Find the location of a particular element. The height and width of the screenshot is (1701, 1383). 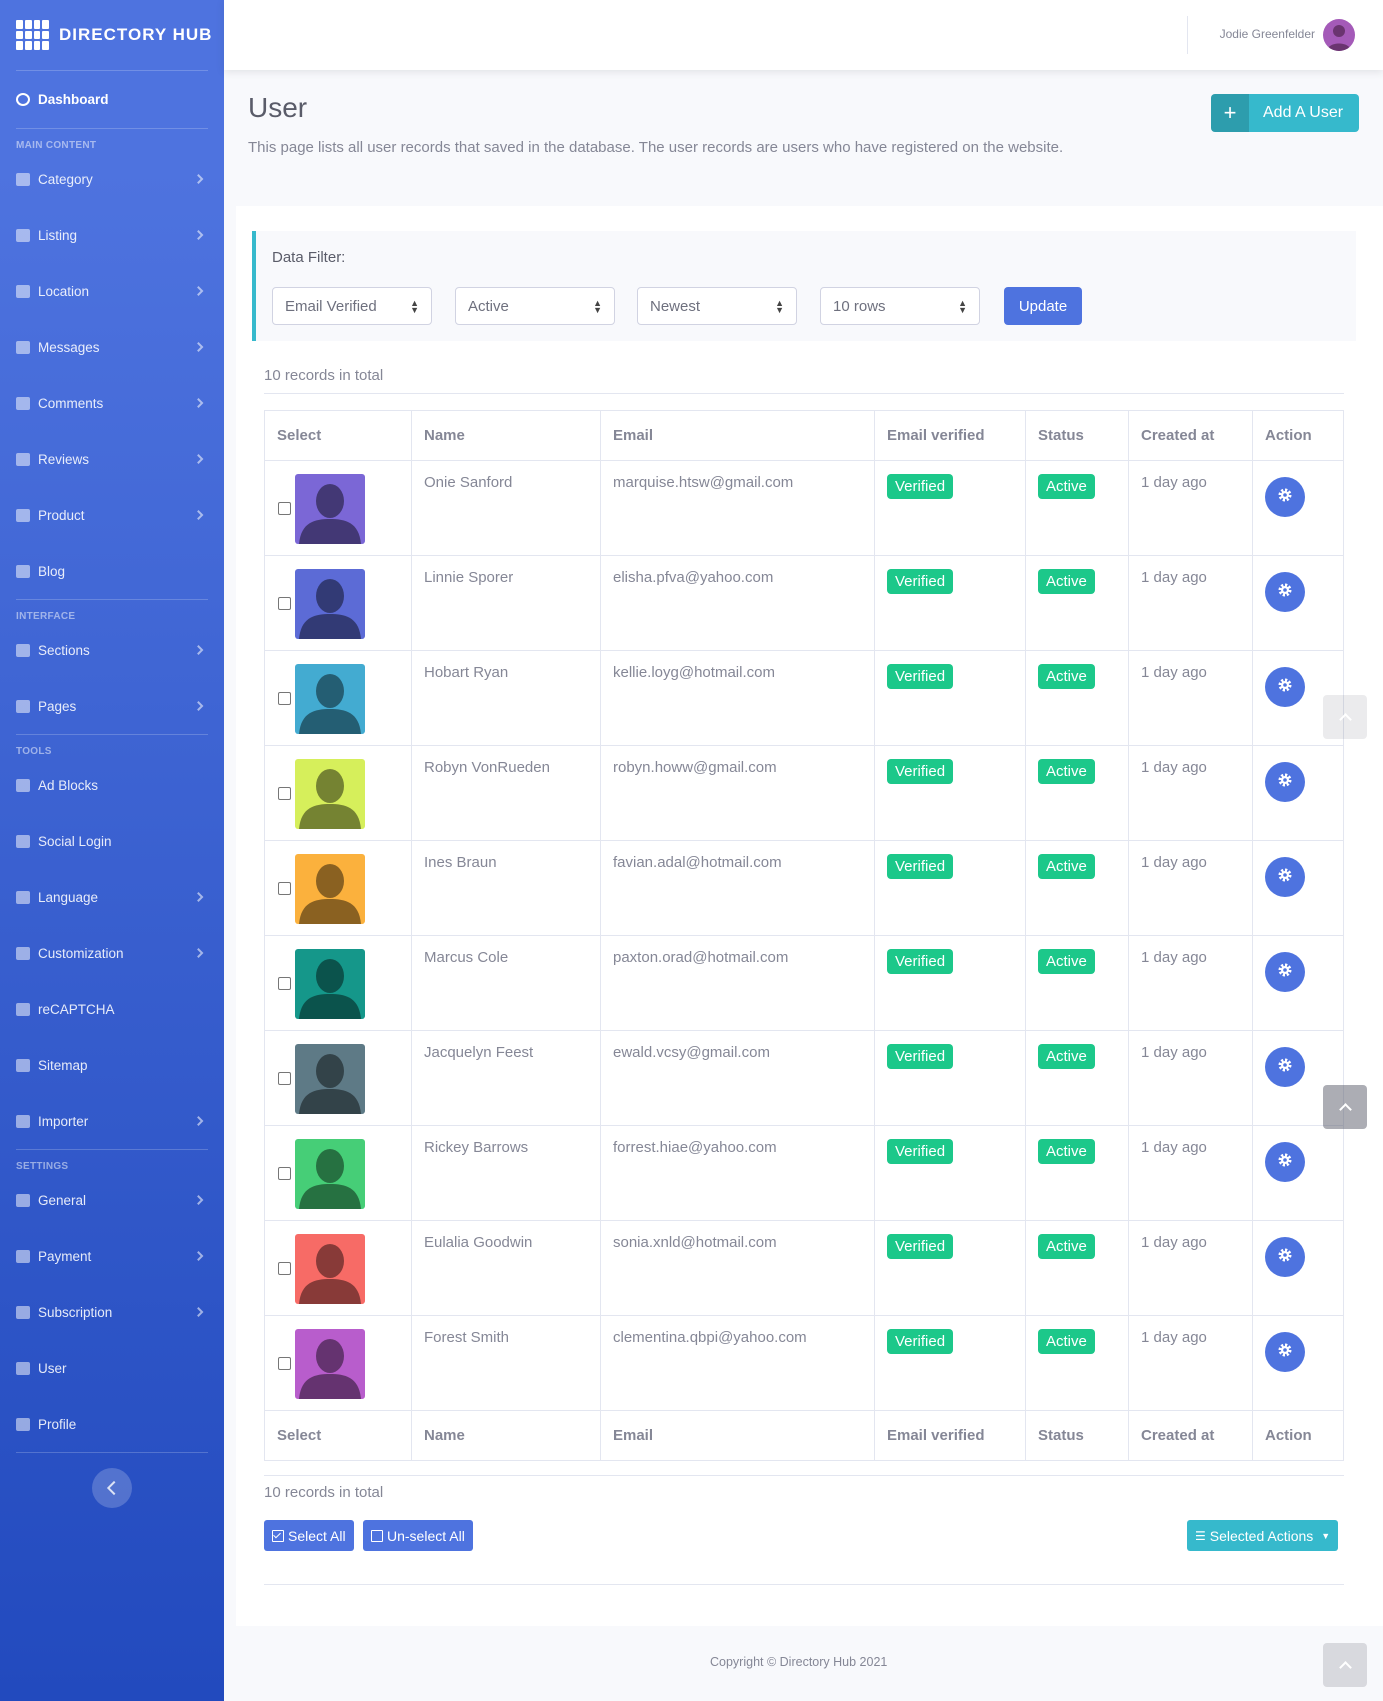

sidebar-item-messages: Messages is located at coordinates (112, 347).